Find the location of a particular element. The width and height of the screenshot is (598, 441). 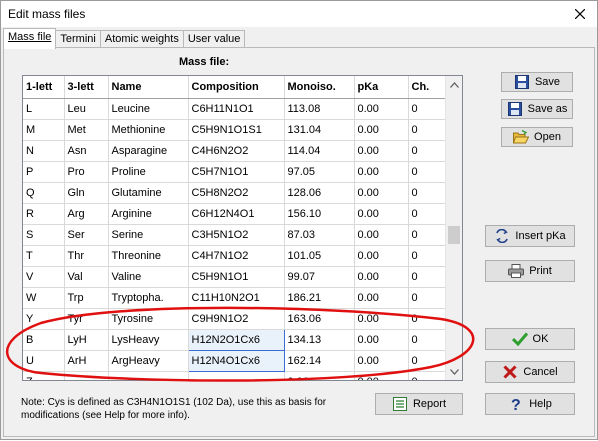

table-cell: 134.13 is located at coordinates (319, 340).